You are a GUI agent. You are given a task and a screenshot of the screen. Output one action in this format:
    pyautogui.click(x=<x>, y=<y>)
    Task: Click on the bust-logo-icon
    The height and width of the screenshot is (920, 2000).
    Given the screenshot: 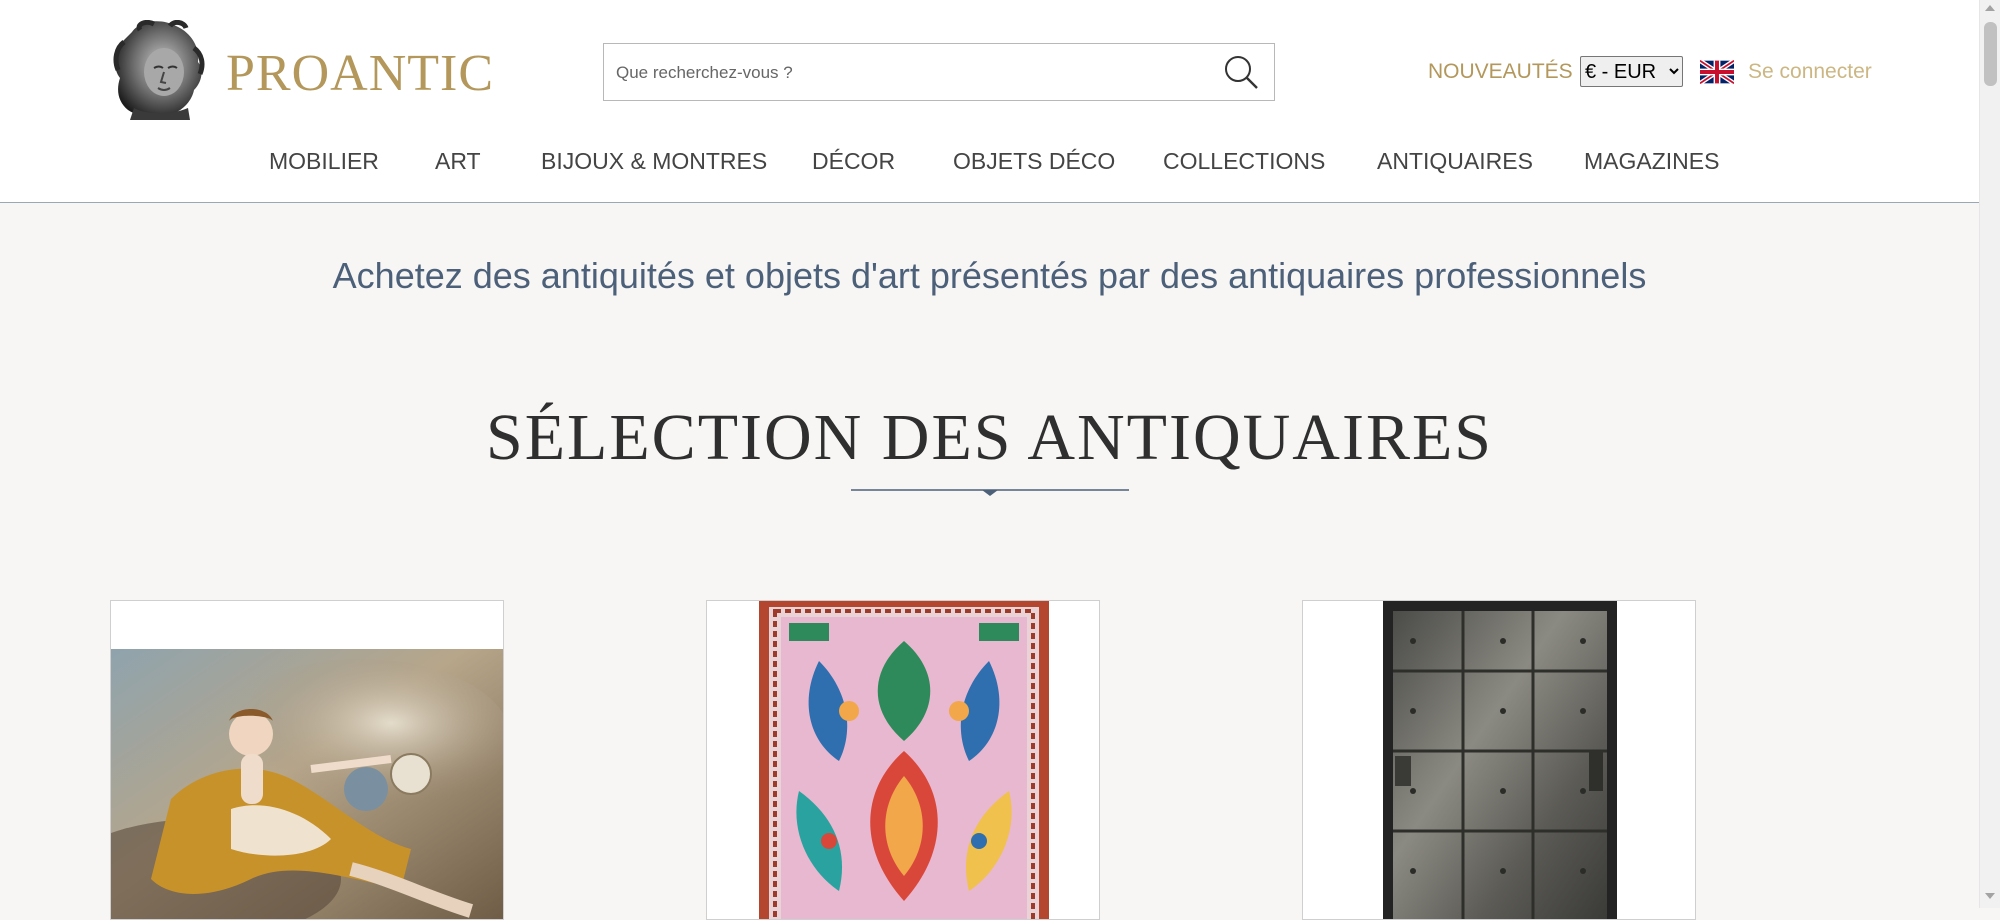 What is the action you would take?
    pyautogui.click(x=159, y=70)
    